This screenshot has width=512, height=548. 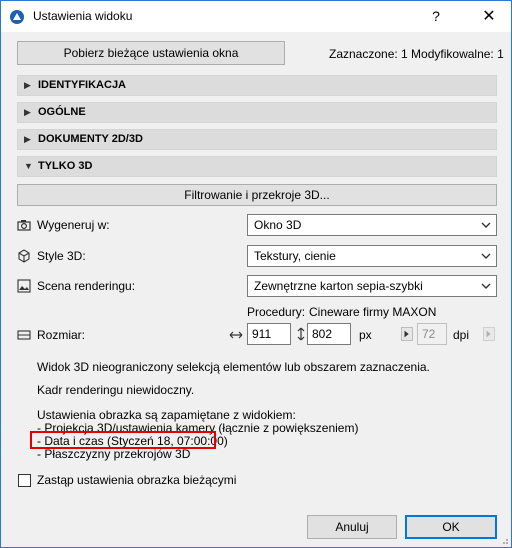 I want to click on height-value: 802, so click(x=322, y=334).